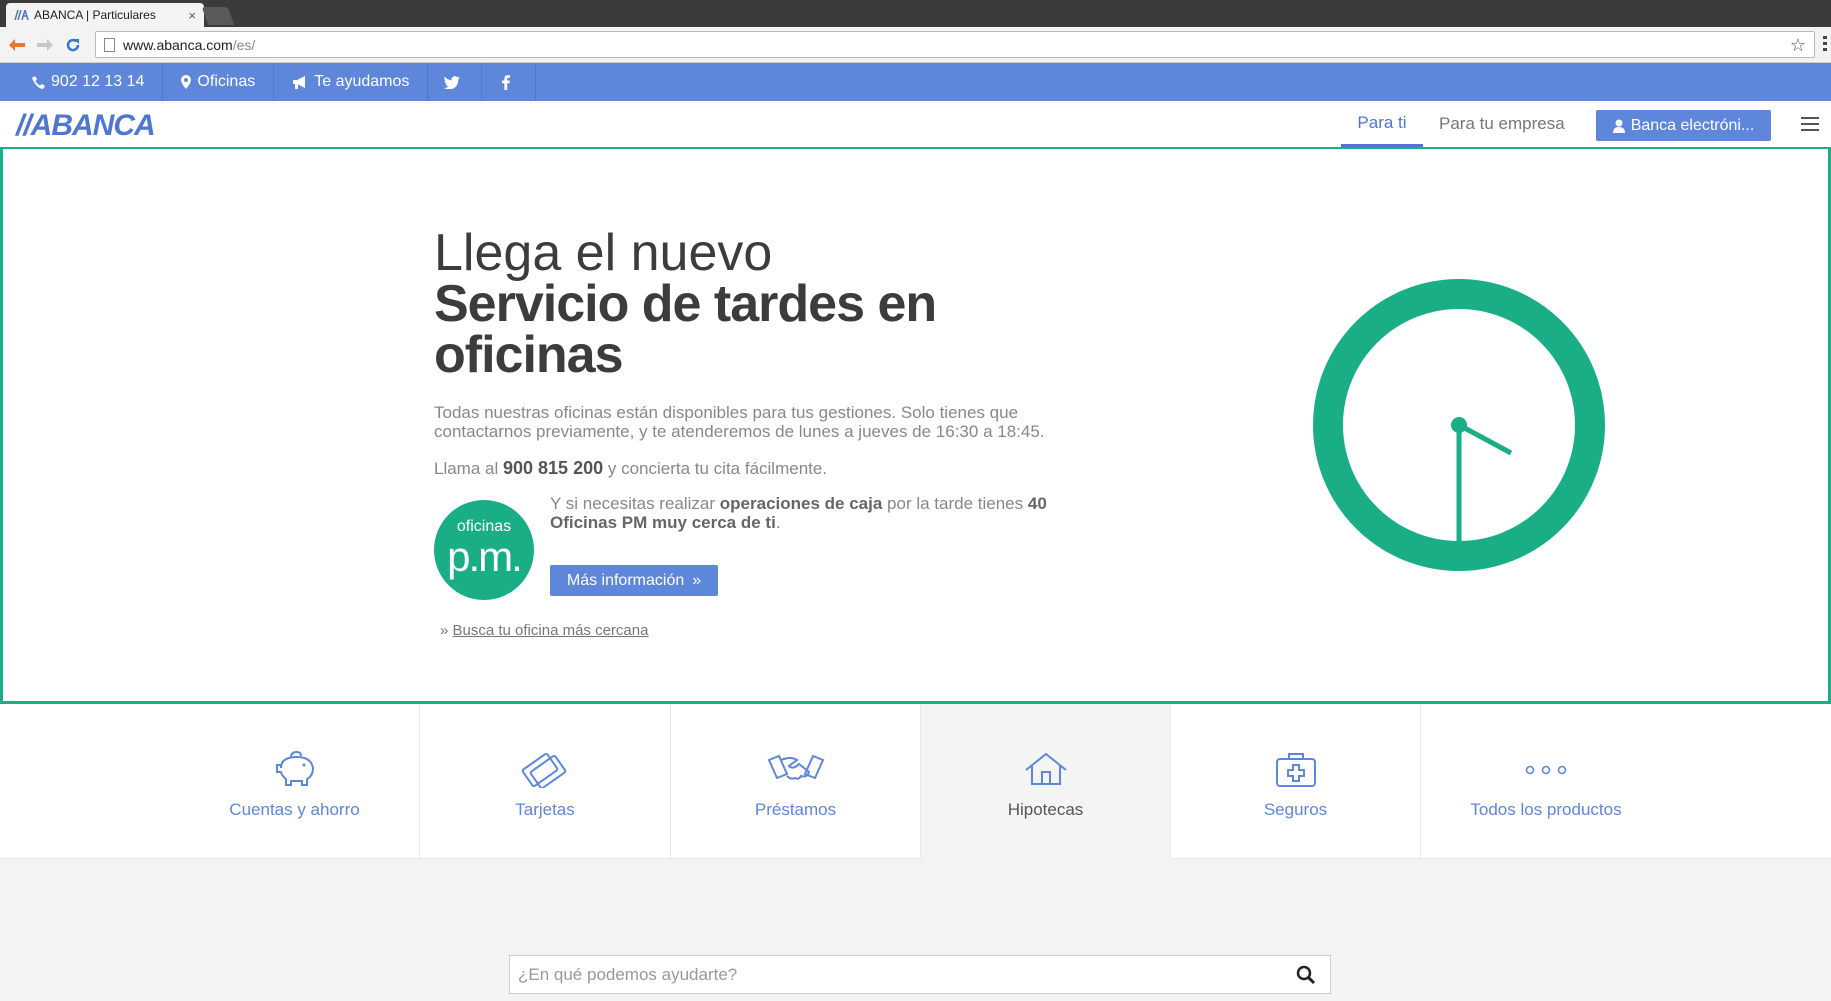  Describe the element at coordinates (192, 15) in the screenshot. I see `tab-close-icon: ×` at that location.